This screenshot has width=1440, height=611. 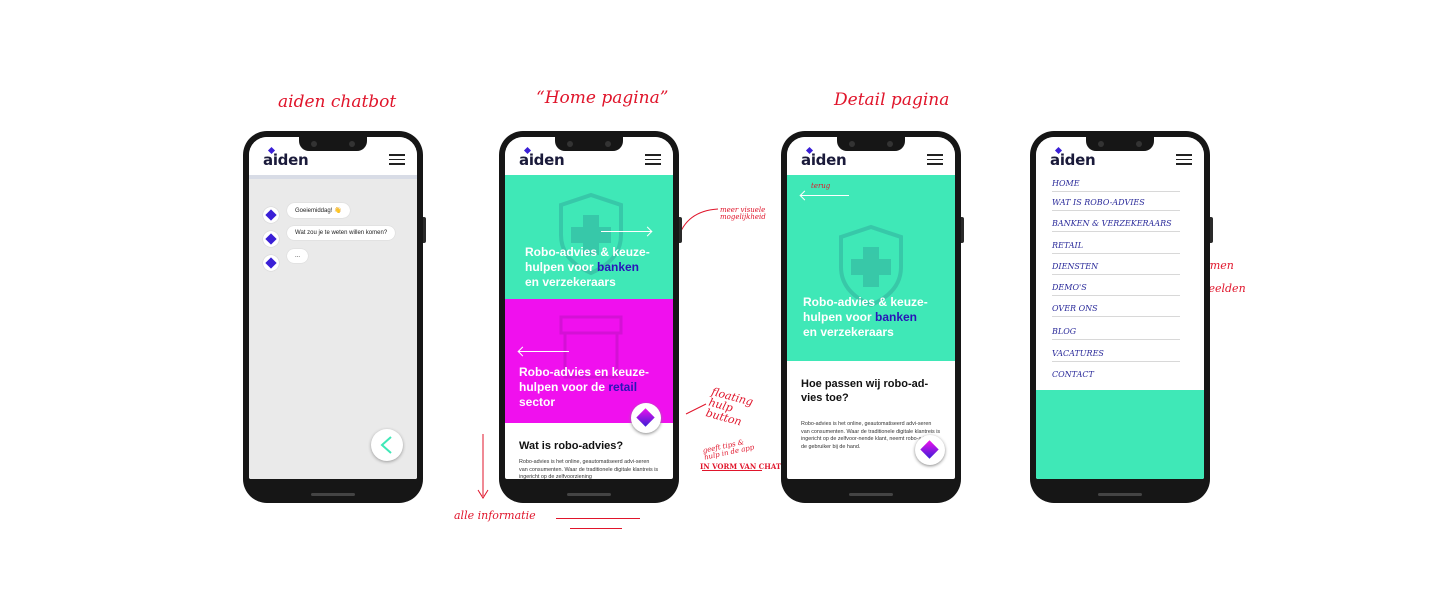 I want to click on menu-item-banken: Banken & verzekeraars, so click(x=1116, y=225).